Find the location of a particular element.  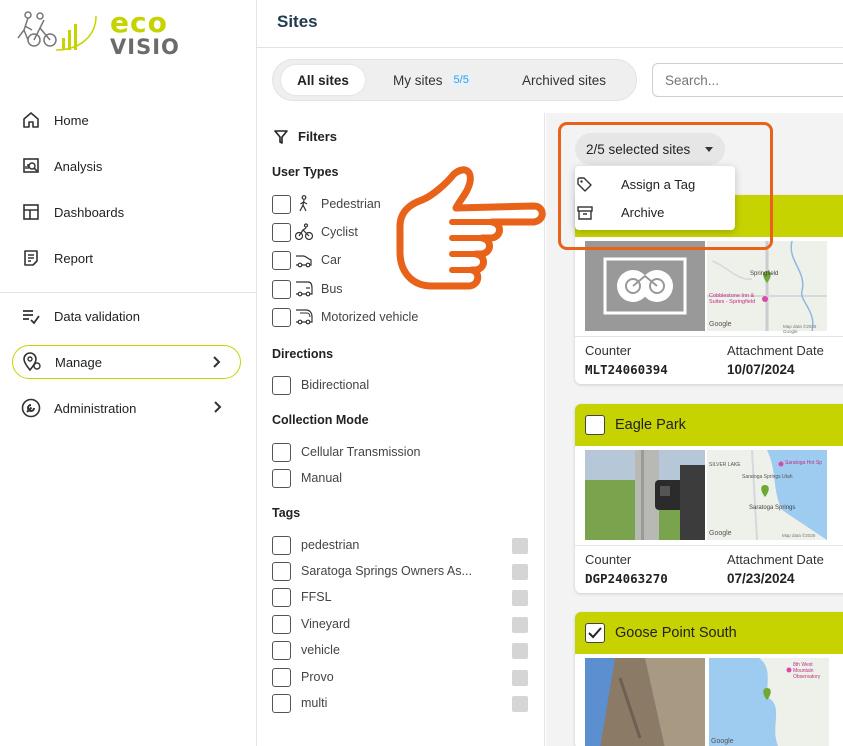

sidebar-item-label: Report is located at coordinates (74, 258).